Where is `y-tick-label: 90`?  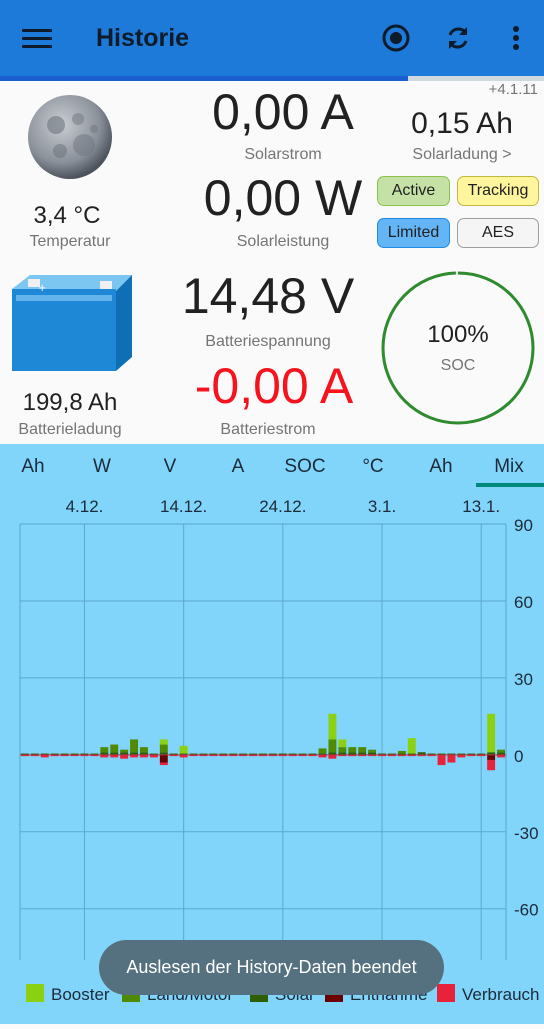
y-tick-label: 90 is located at coordinates (523, 525).